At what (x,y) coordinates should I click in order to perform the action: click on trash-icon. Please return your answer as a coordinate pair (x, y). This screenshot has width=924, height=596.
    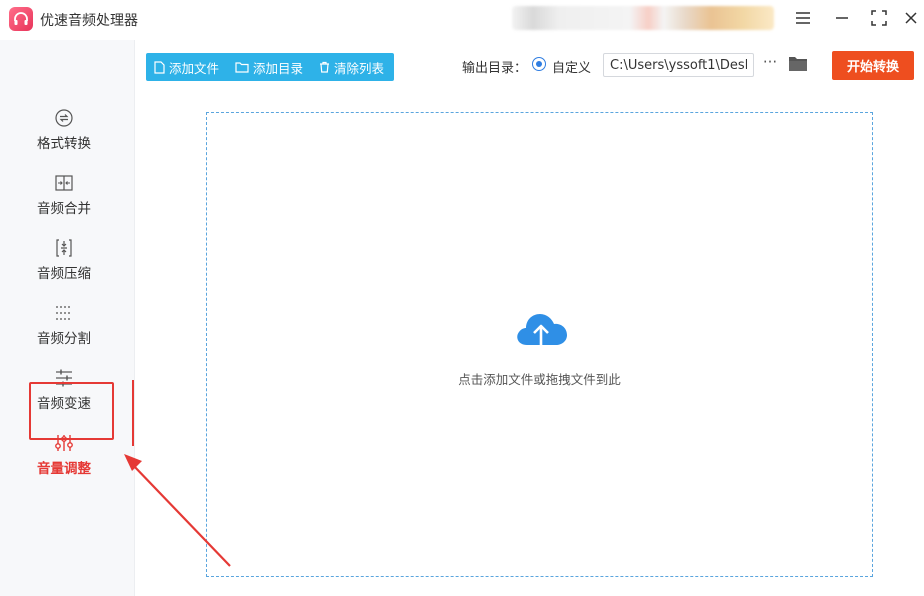
    Looking at the image, I should click on (325, 67).